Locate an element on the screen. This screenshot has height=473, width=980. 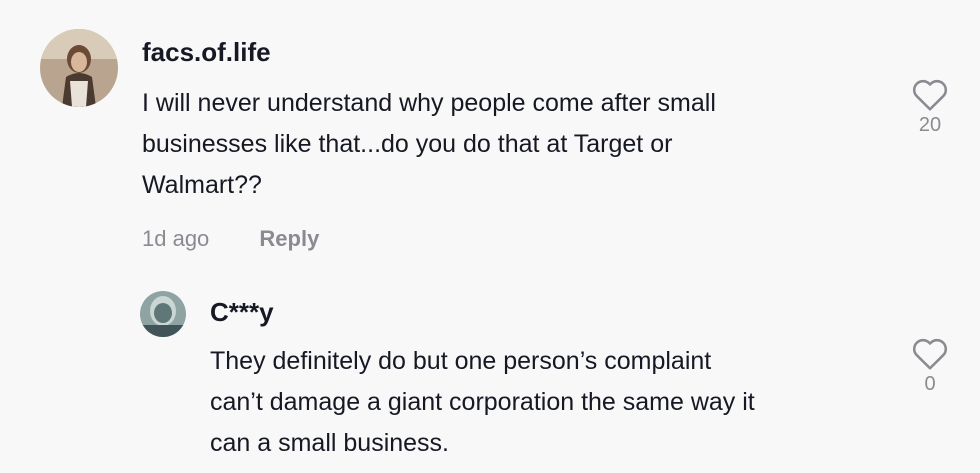
comment-meta: 1d ago Reply is located at coordinates (230, 239).